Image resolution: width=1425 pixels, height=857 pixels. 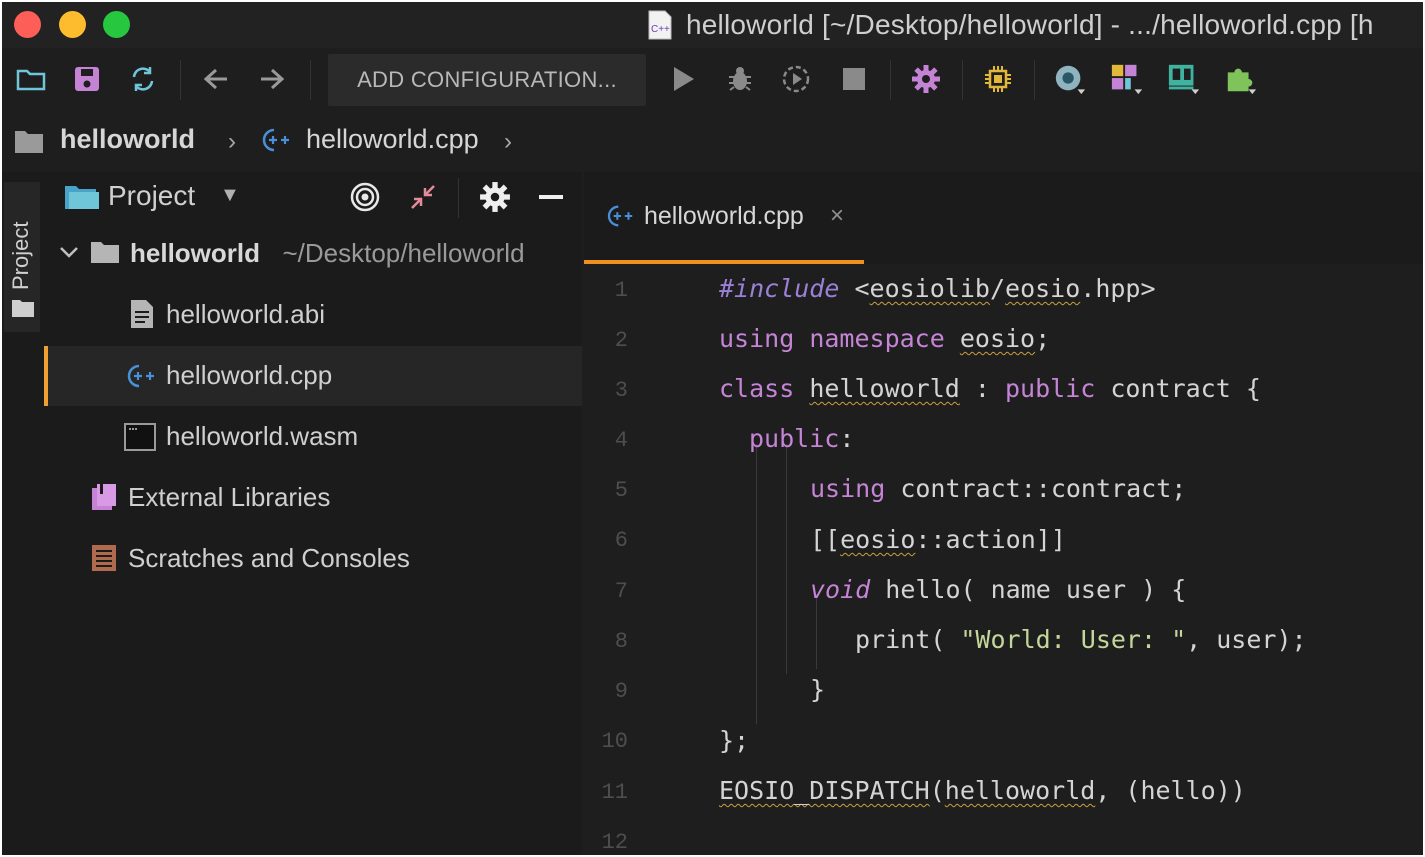 What do you see at coordinates (621, 290) in the screenshot?
I see `line-number: 1` at bounding box center [621, 290].